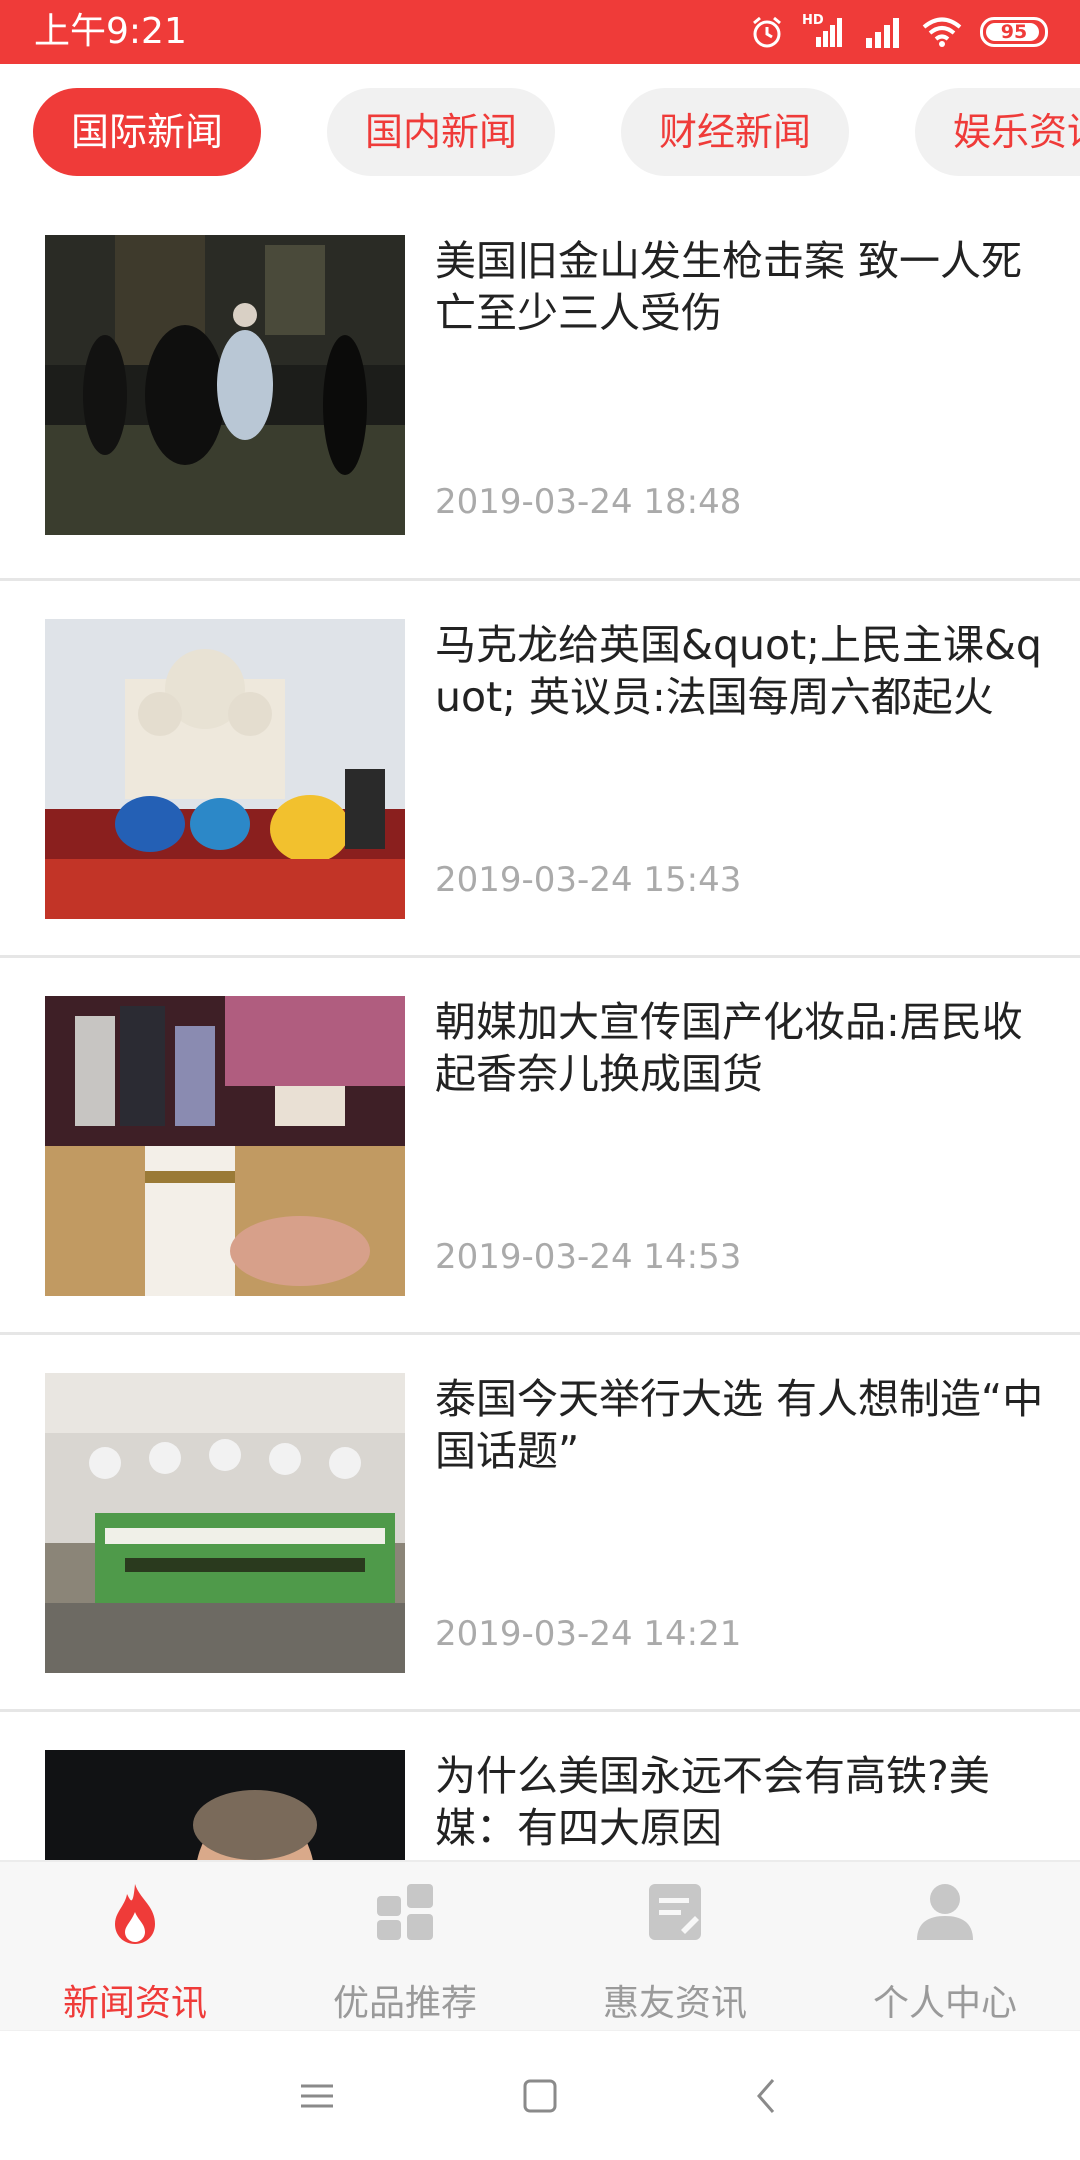 The width and height of the screenshot is (1080, 2160). I want to click on user-icon, so click(945, 1912).